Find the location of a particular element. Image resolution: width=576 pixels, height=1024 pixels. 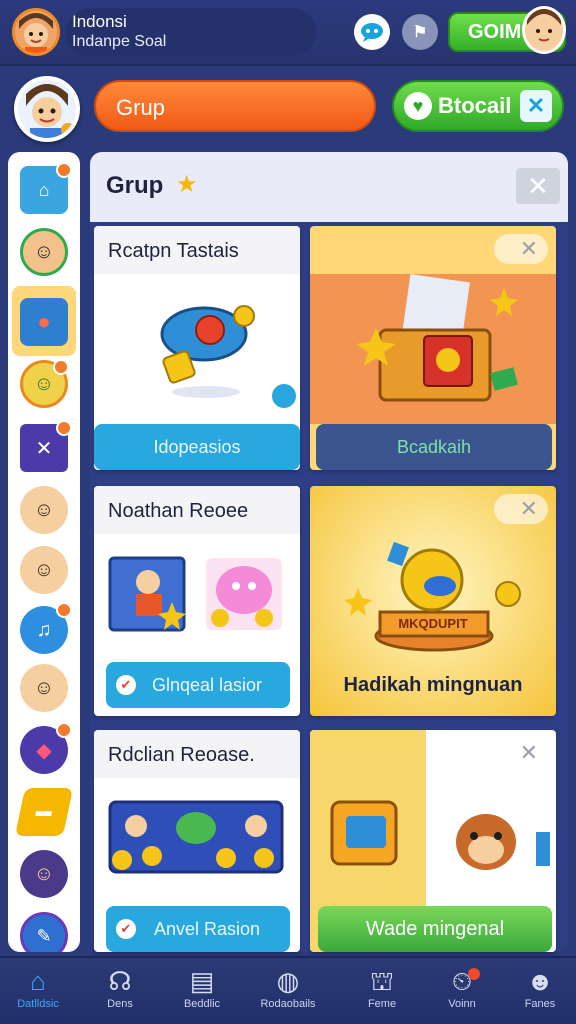

bell-icon: ♫ is located at coordinates (44, 629).